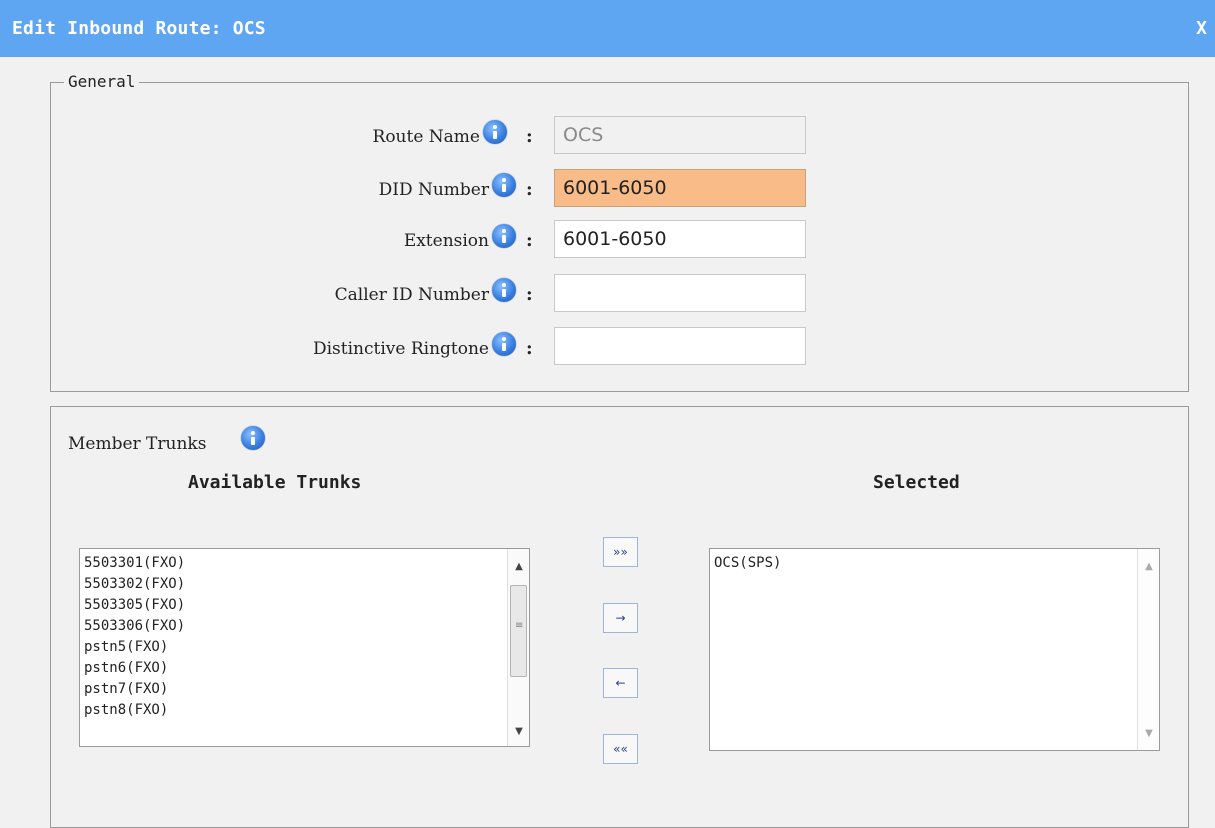 The image size is (1215, 828). I want to click on caller-id-number-colon: :, so click(529, 294).